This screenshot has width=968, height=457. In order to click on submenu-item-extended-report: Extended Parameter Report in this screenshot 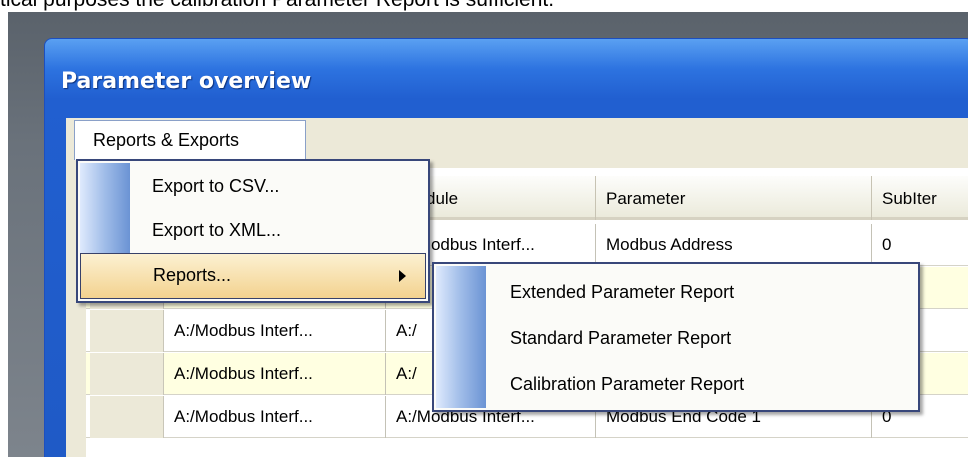, I will do `click(622, 292)`.